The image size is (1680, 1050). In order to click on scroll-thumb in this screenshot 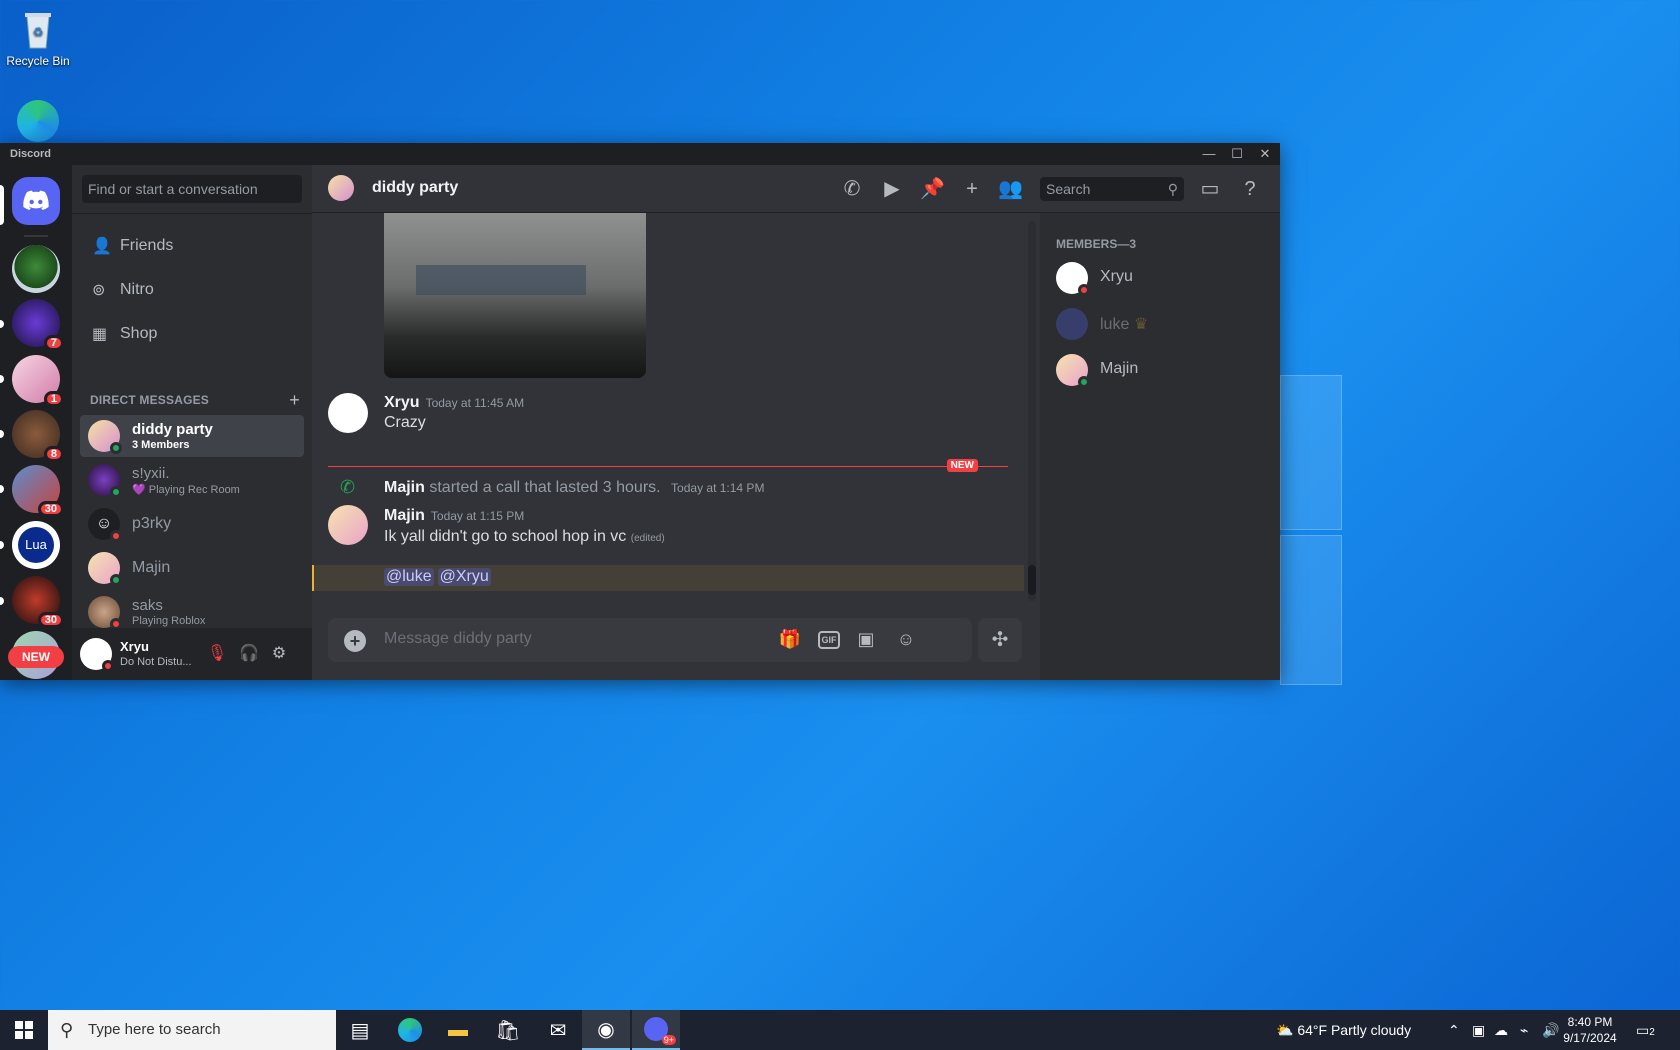, I will do `click(1032, 580)`.